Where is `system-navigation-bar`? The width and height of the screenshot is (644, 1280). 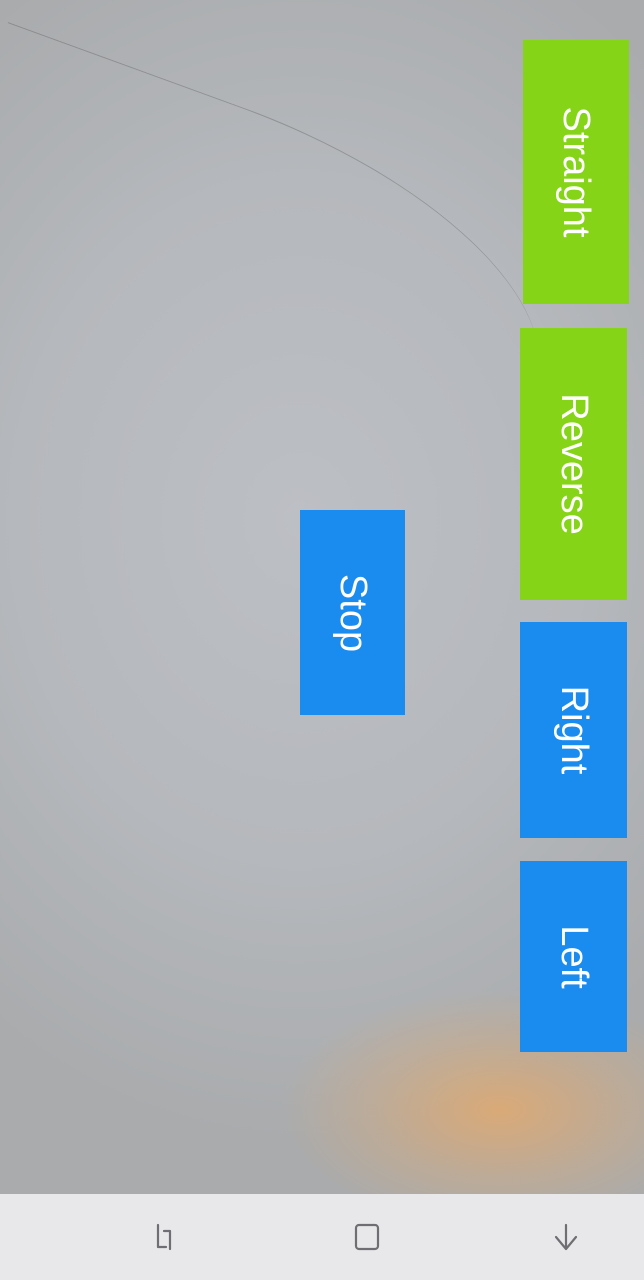
system-navigation-bar is located at coordinates (322, 1237).